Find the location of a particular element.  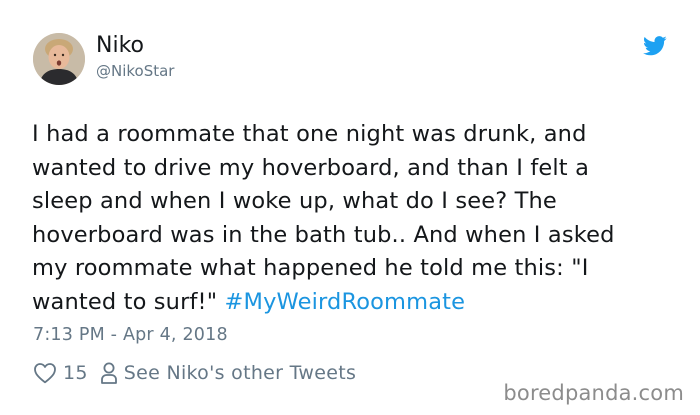

like-count: 15 is located at coordinates (75, 373).